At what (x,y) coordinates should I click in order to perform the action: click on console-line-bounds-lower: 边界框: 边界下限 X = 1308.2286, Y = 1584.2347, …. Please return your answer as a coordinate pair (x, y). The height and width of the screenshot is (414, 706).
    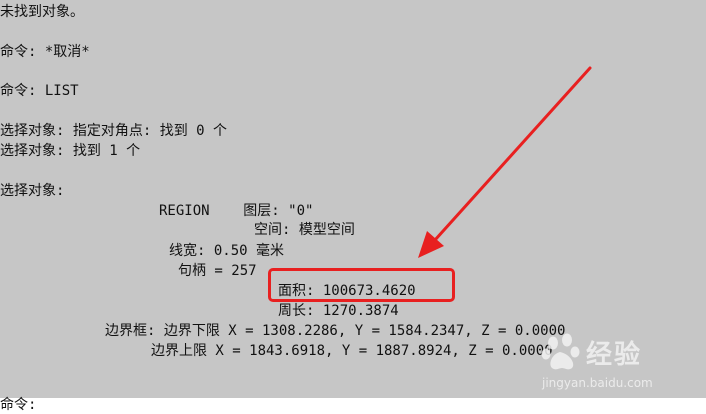
    Looking at the image, I should click on (335, 331).